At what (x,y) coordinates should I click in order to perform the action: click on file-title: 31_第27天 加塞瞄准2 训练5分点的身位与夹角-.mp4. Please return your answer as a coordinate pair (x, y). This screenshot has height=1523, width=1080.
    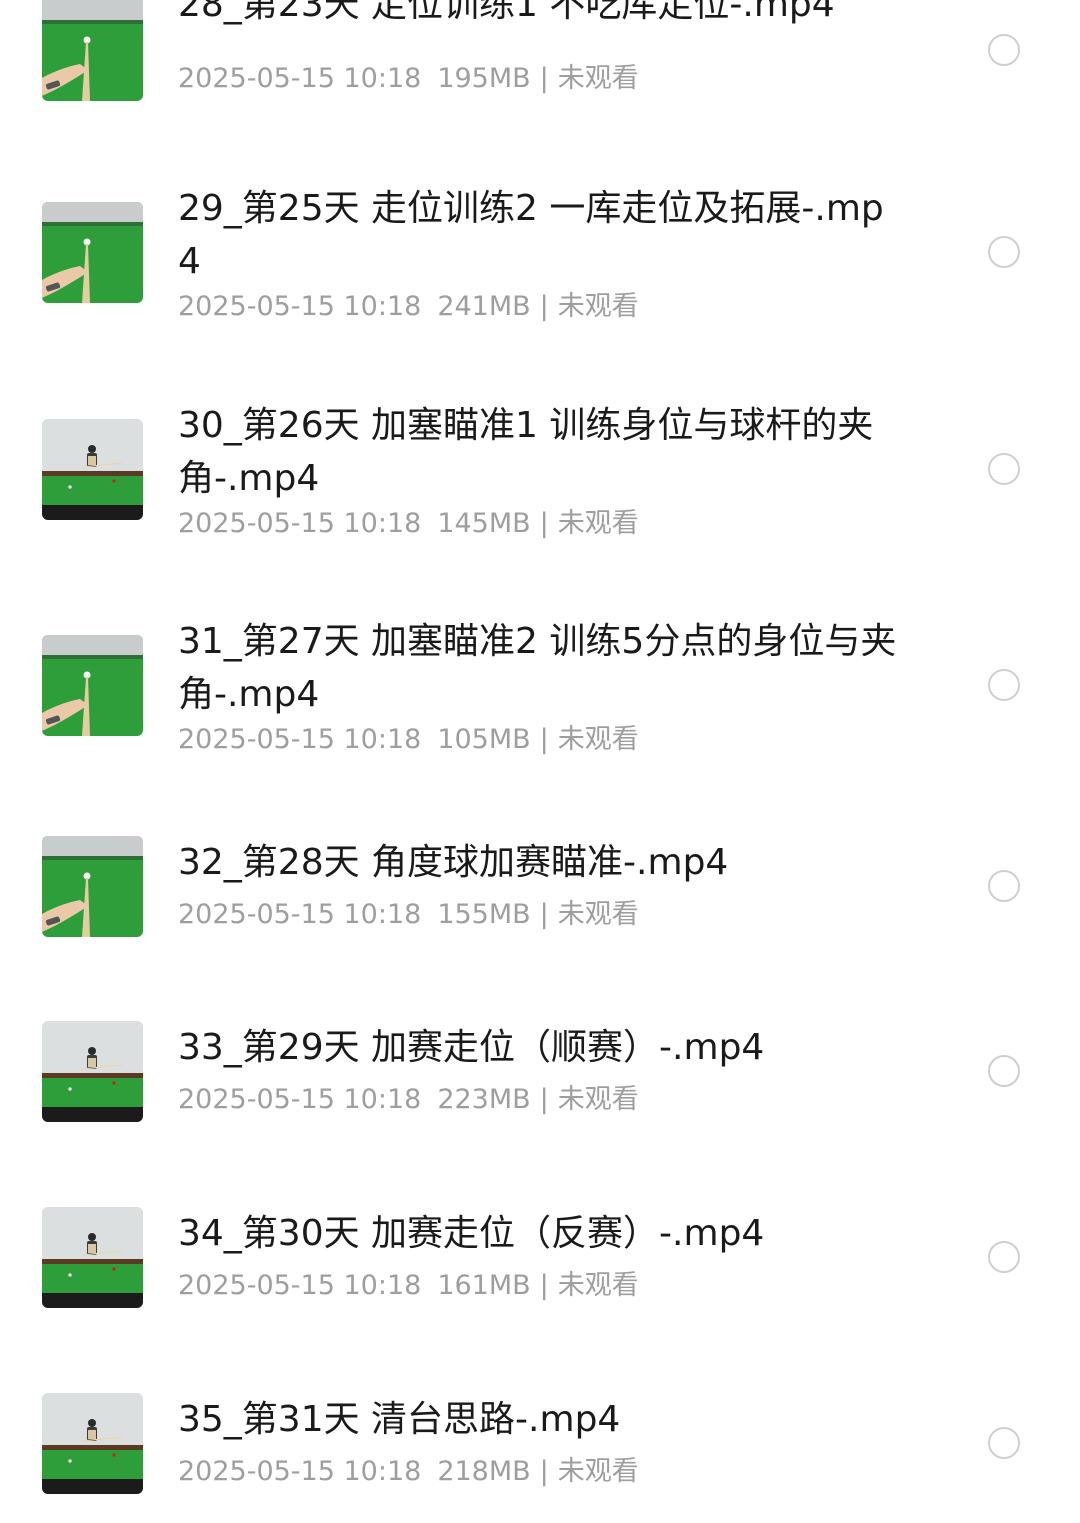
    Looking at the image, I should click on (537, 668).